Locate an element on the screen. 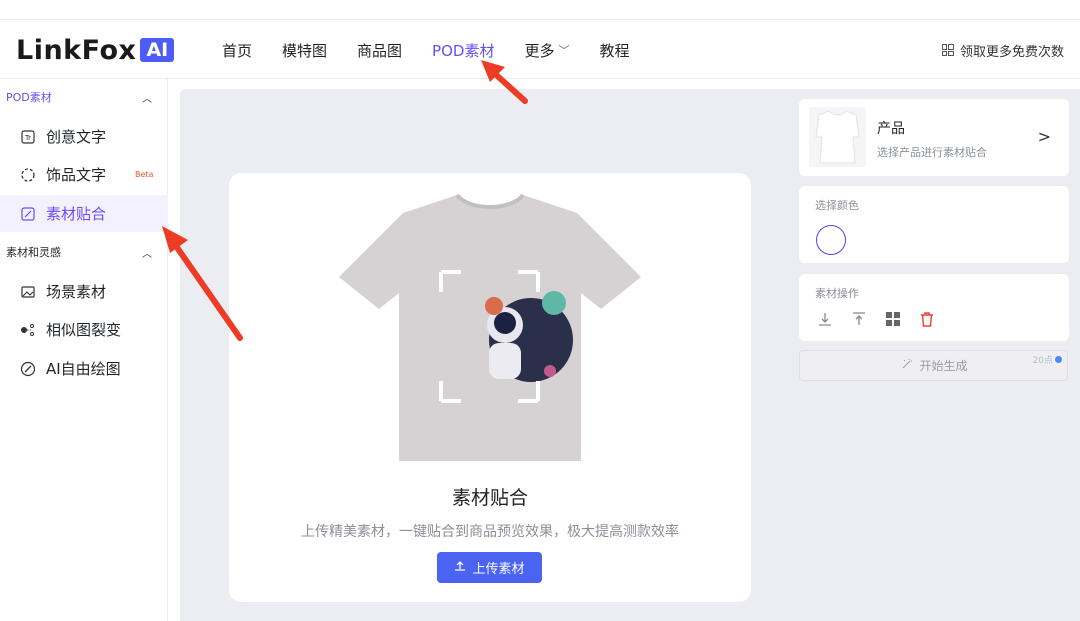 The image size is (1080, 621). browser-top-strip is located at coordinates (540, 10).